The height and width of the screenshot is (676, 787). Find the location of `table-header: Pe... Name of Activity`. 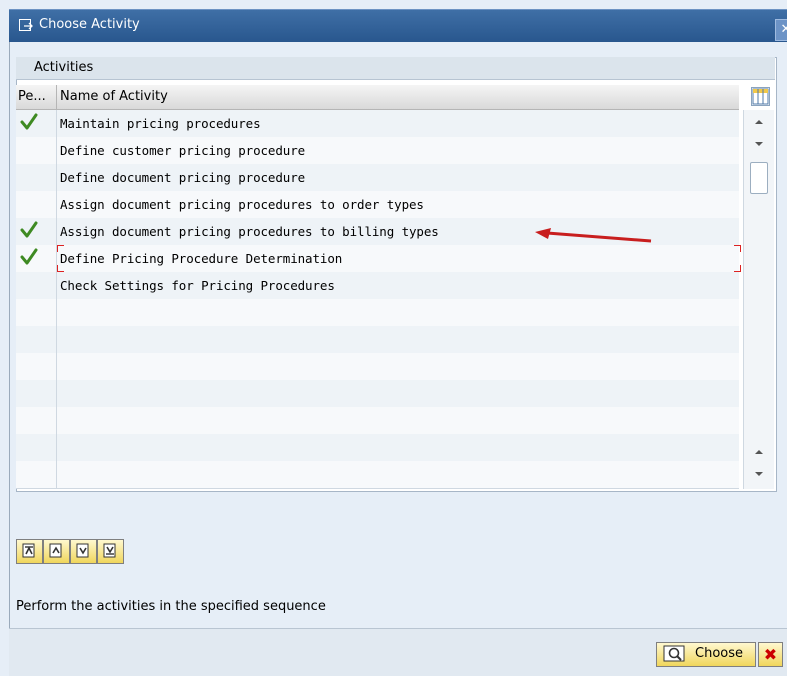

table-header: Pe... Name of Activity is located at coordinates (377, 97).